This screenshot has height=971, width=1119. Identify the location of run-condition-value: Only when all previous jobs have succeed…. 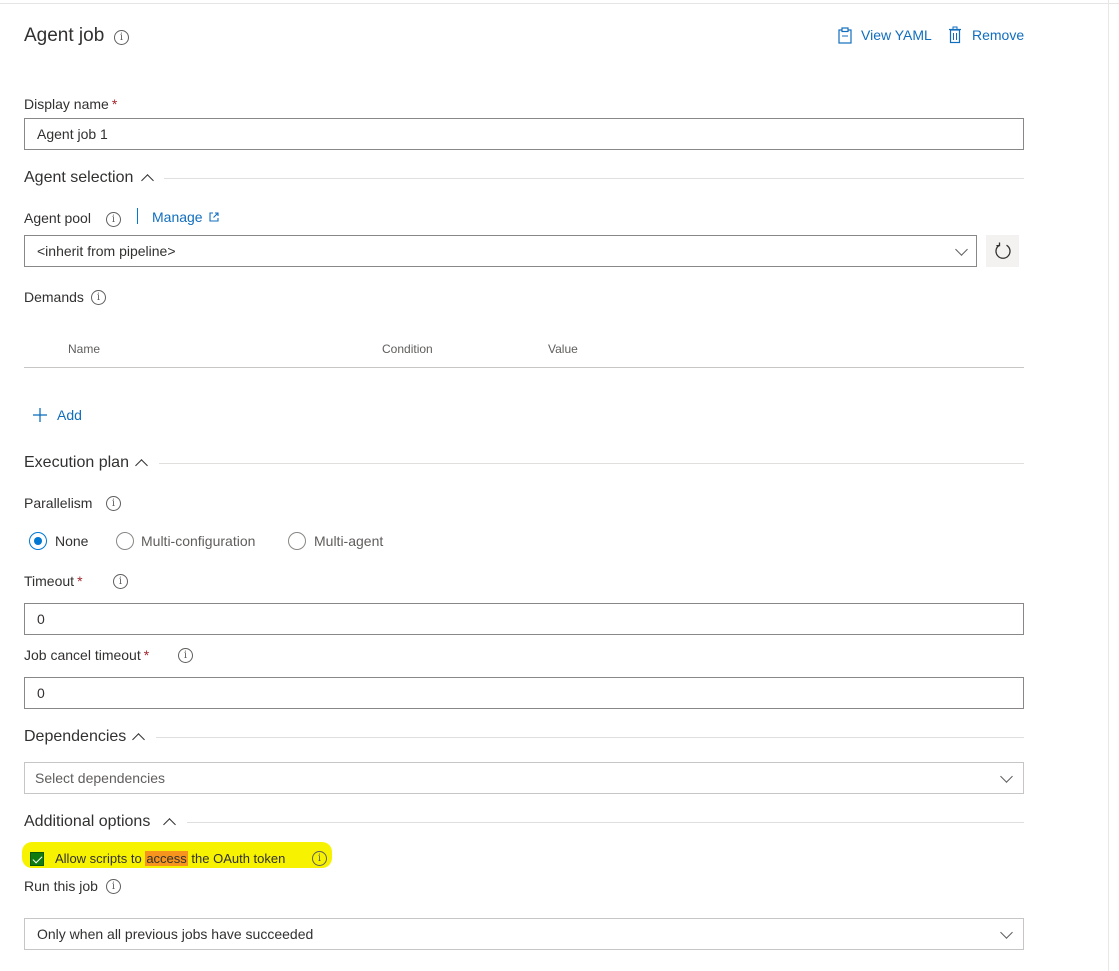
(175, 934).